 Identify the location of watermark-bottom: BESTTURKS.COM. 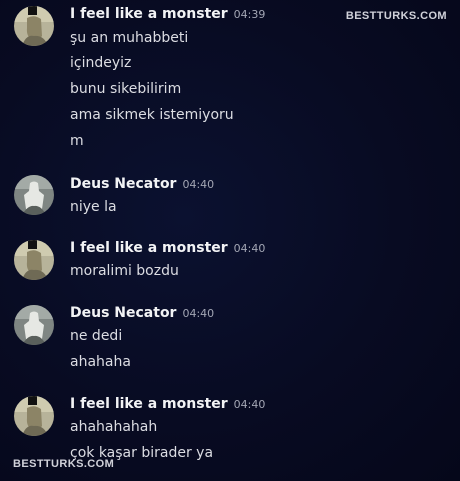
(64, 464).